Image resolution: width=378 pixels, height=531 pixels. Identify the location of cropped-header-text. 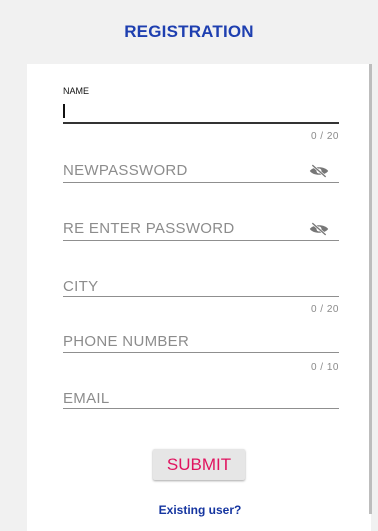
(189, 4).